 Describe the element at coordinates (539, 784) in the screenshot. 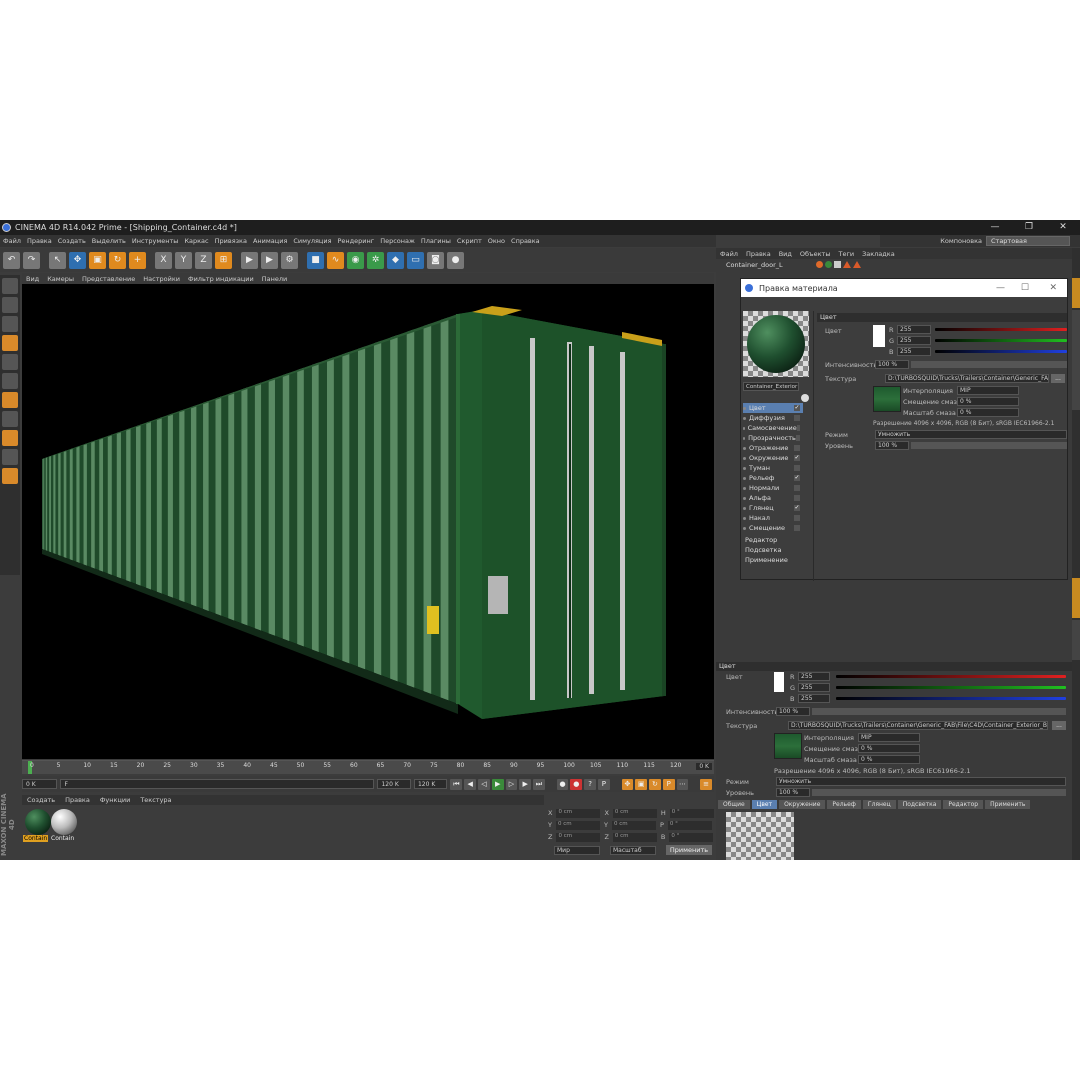

I see `go-to-end-icon: ⏭` at that location.